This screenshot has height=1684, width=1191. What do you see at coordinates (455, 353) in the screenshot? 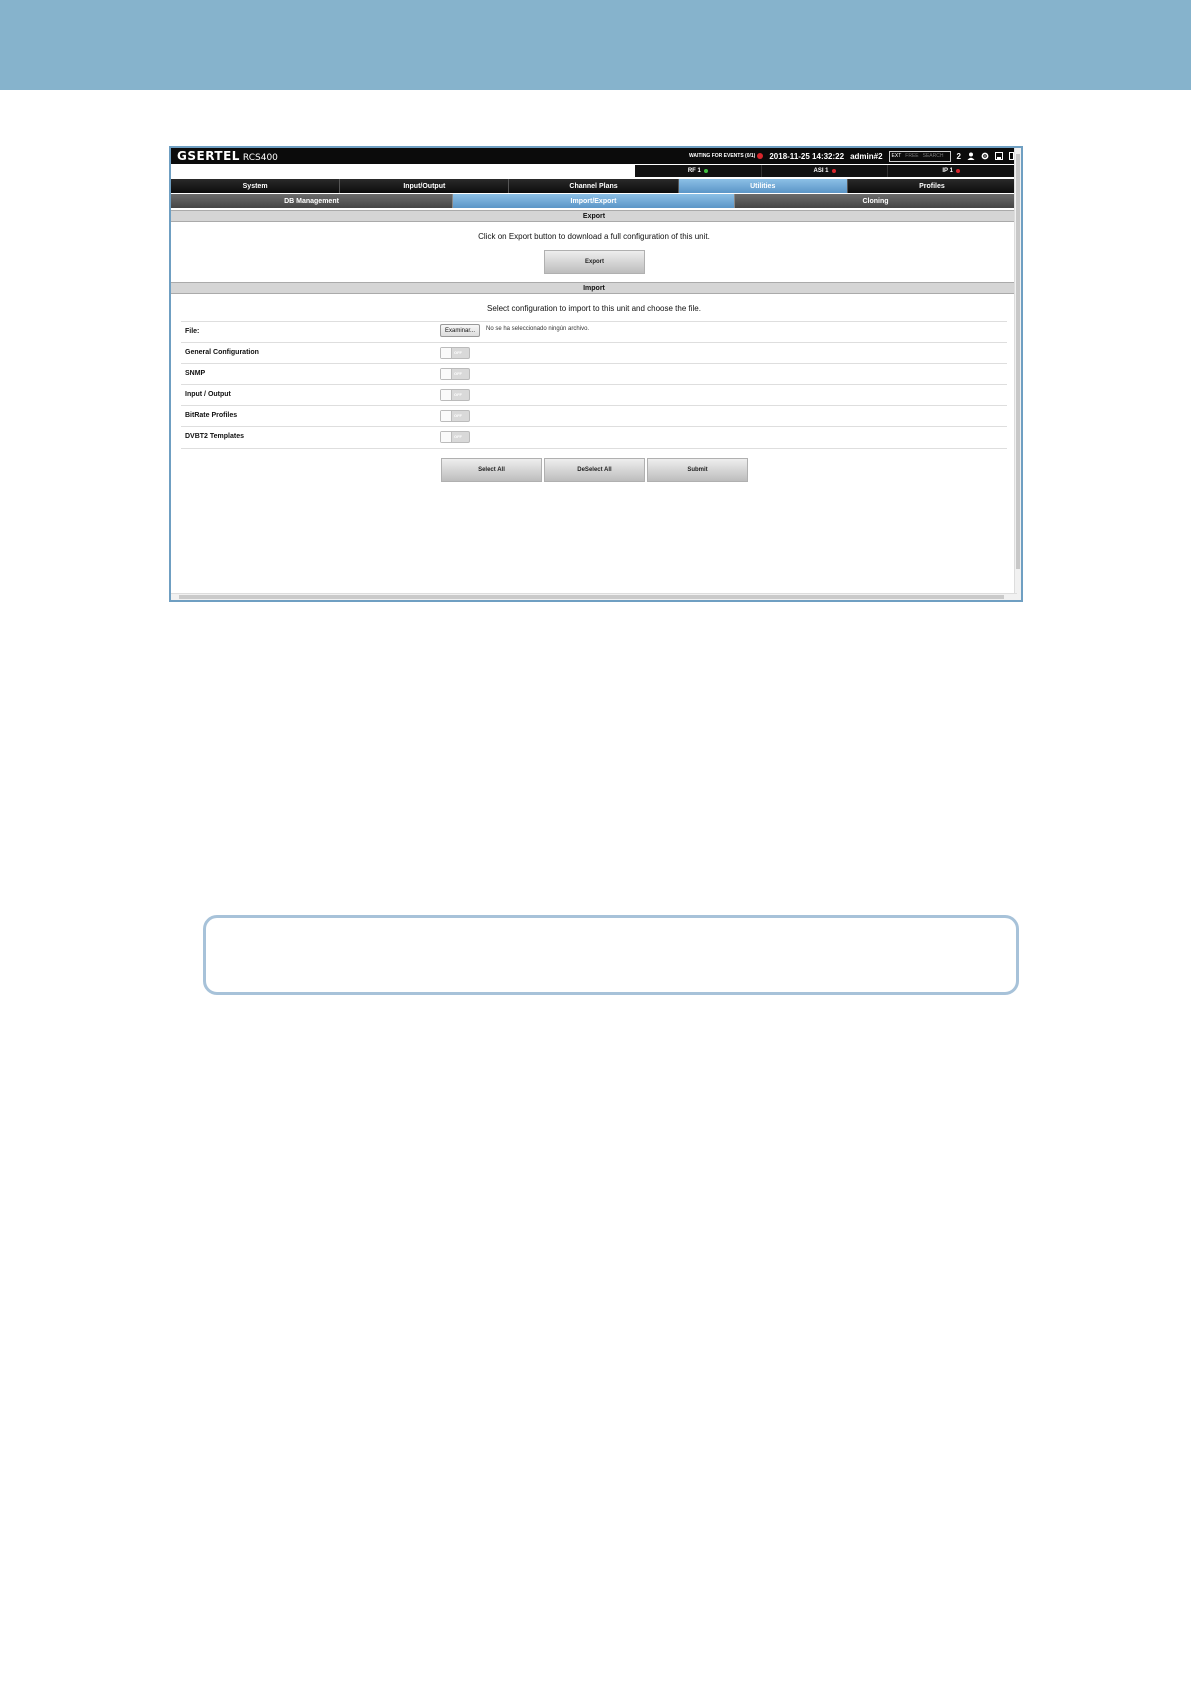
I see `general-configuration-toggle: OFF` at bounding box center [455, 353].